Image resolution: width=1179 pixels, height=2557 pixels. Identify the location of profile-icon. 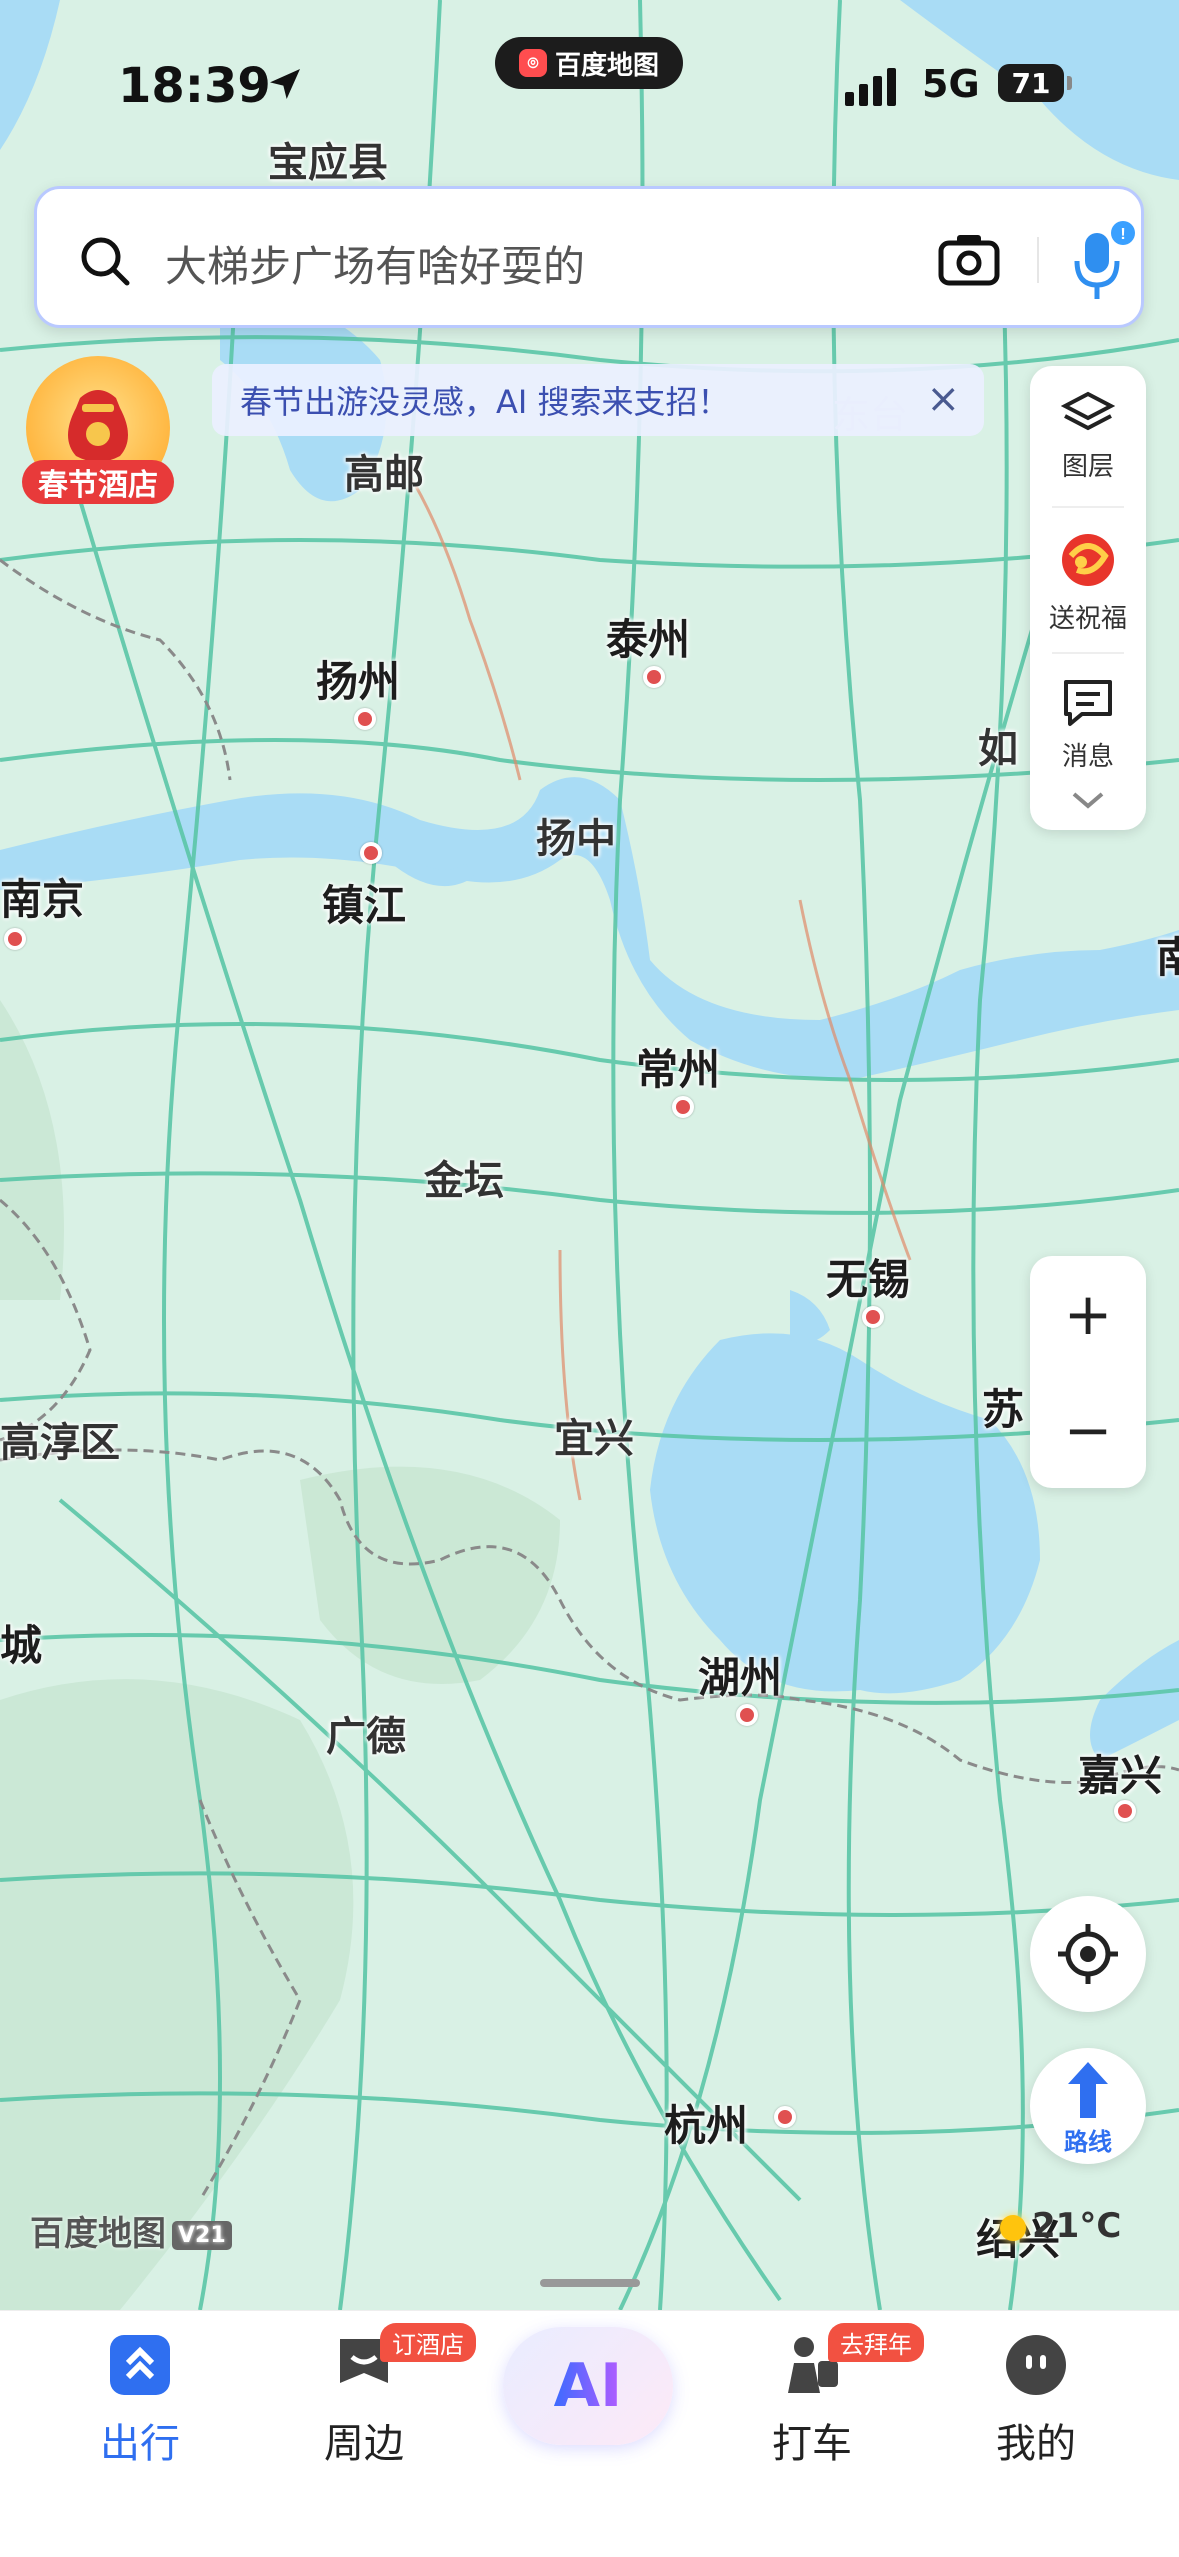
(1036, 2365).